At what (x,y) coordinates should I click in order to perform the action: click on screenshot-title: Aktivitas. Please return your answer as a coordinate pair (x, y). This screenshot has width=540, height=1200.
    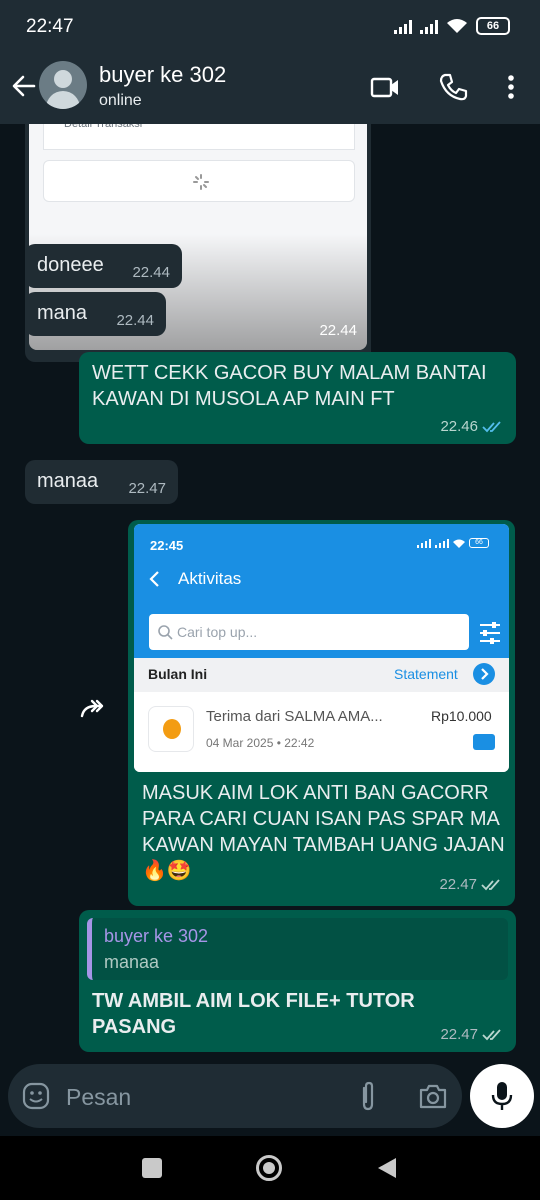
    Looking at the image, I should click on (210, 578).